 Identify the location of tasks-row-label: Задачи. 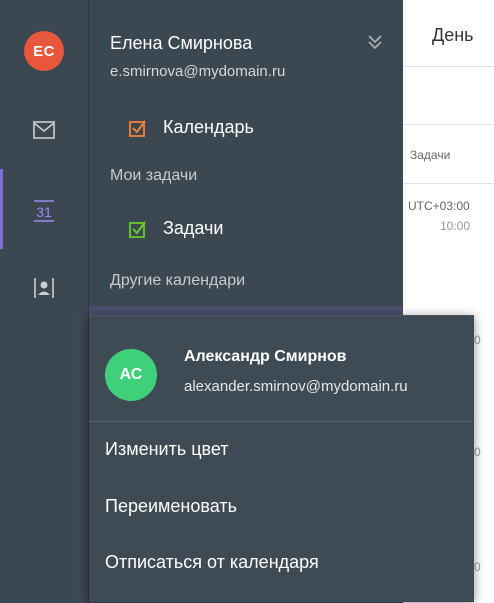
(430, 155).